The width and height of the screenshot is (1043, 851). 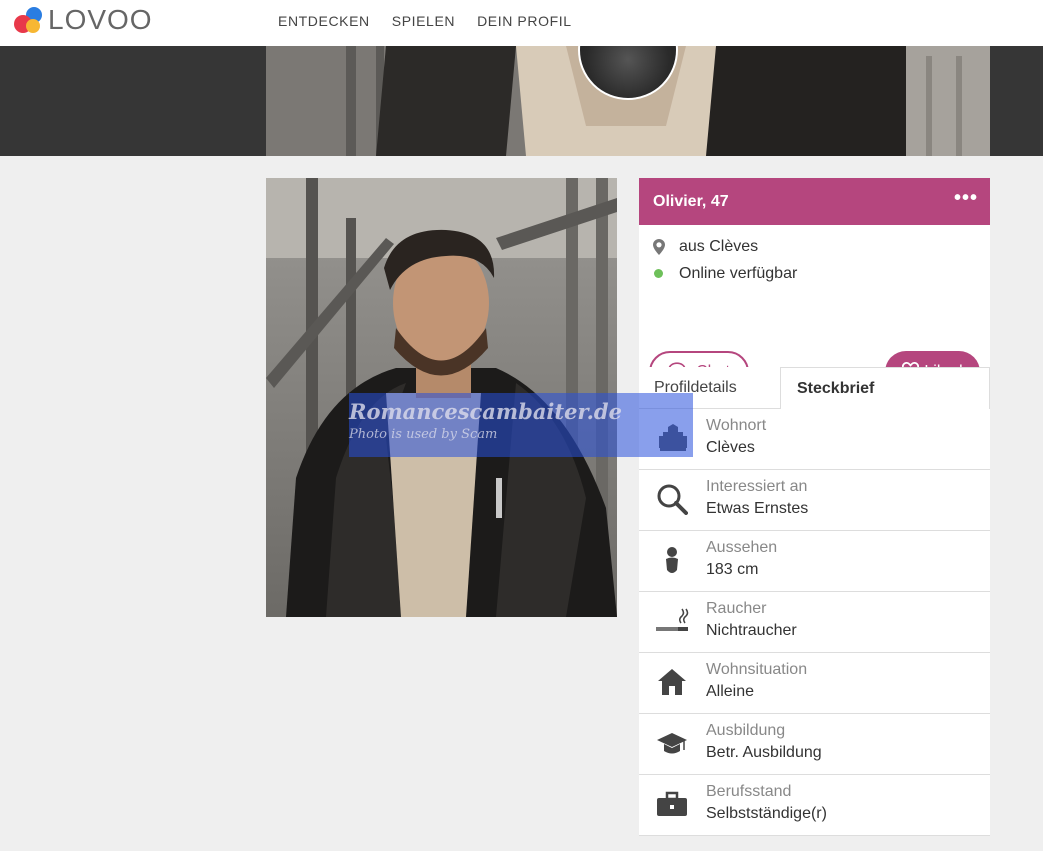 I want to click on nav-dein-profil: DEIN PROFIL, so click(x=524, y=21).